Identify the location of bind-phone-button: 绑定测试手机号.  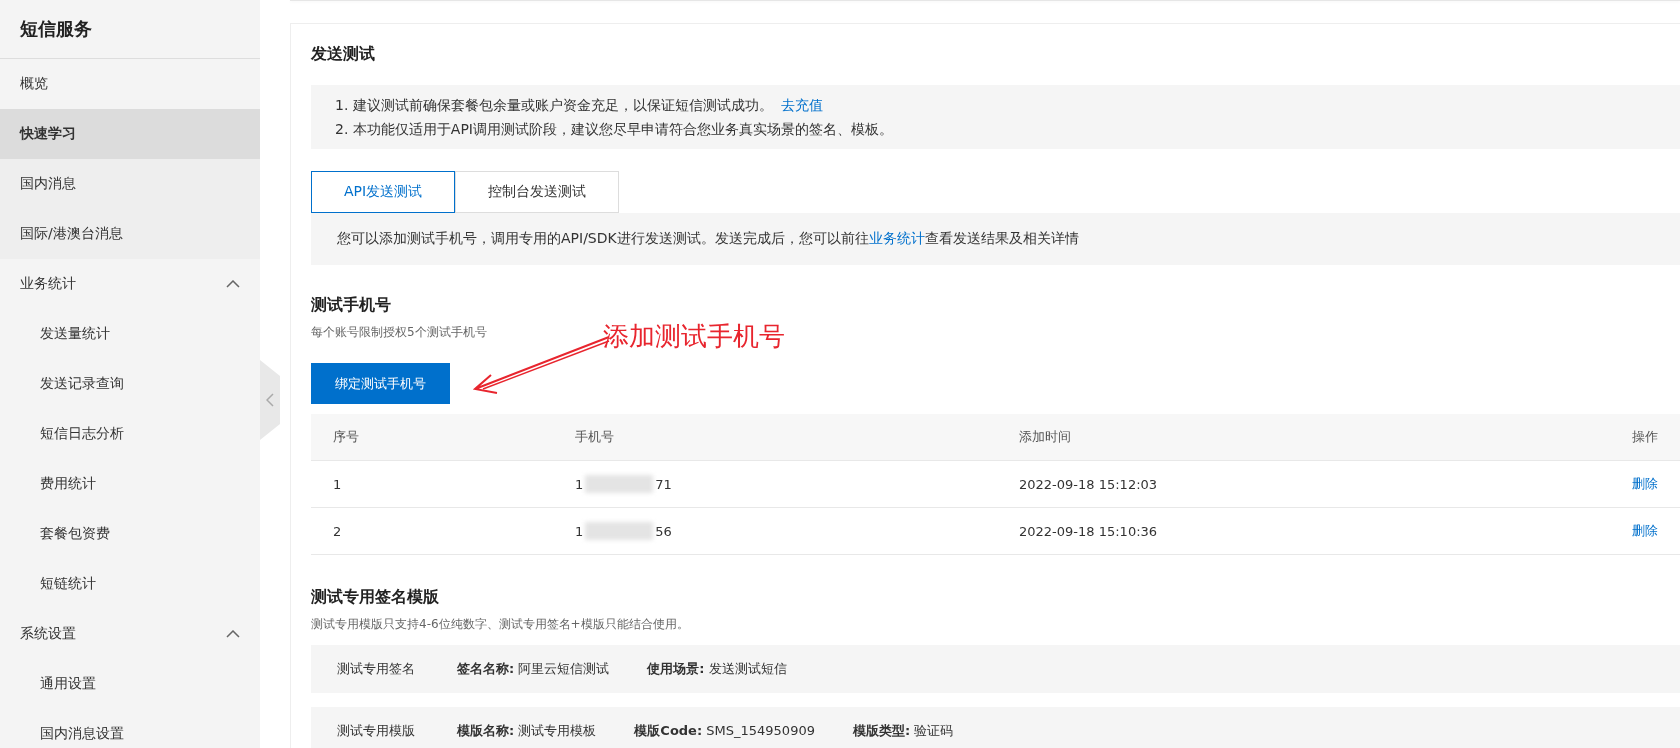
(380, 383).